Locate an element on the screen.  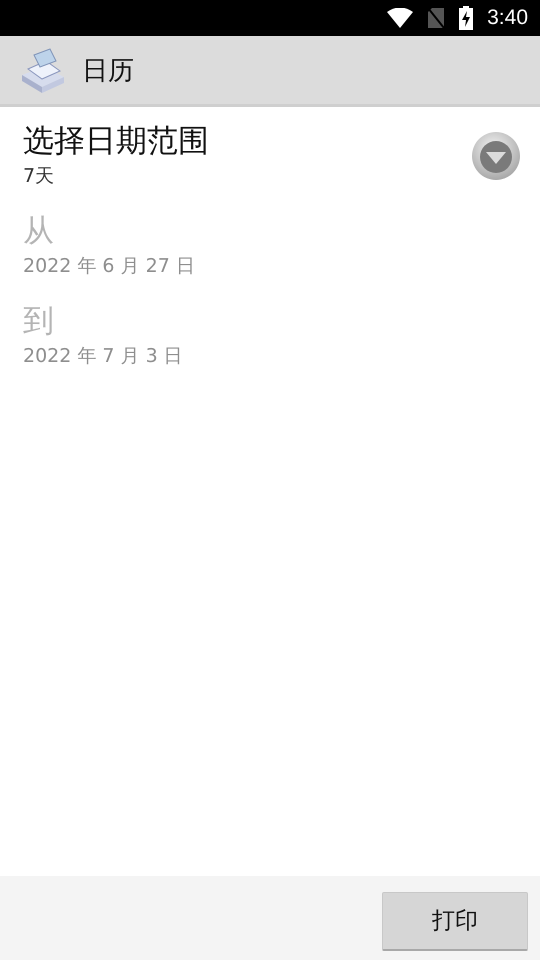
status-time: 3:40 is located at coordinates (507, 18).